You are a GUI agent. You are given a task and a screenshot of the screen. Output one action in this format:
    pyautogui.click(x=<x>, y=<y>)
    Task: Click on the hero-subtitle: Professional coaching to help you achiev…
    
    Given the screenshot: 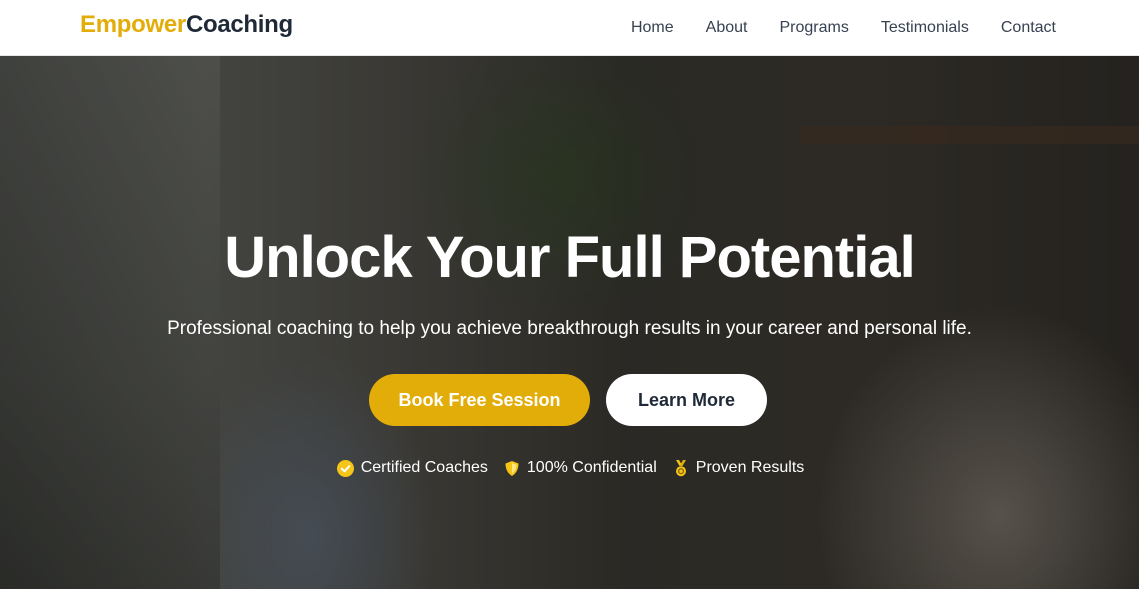 What is the action you would take?
    pyautogui.click(x=569, y=328)
    